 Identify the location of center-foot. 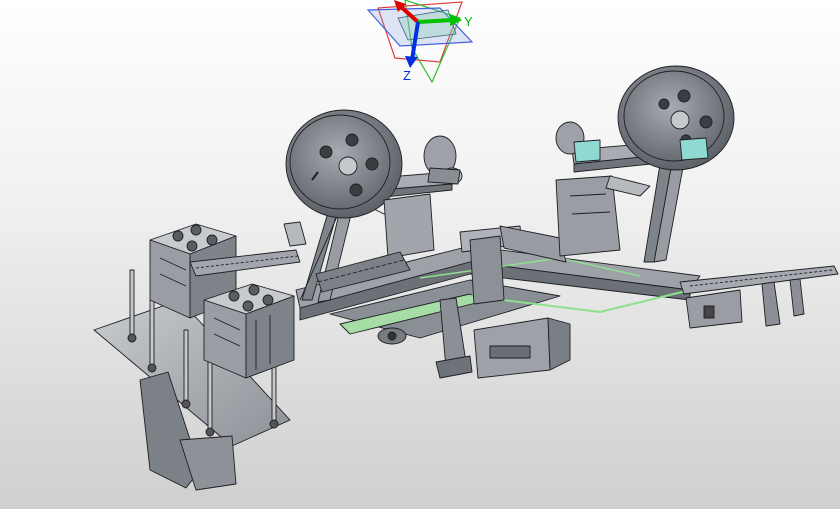
(454, 367).